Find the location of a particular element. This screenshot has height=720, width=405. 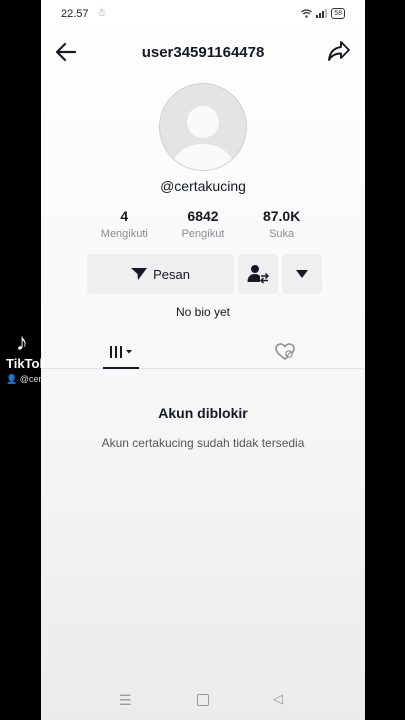

watermark-user: 👤 @cer is located at coordinates (26, 379).